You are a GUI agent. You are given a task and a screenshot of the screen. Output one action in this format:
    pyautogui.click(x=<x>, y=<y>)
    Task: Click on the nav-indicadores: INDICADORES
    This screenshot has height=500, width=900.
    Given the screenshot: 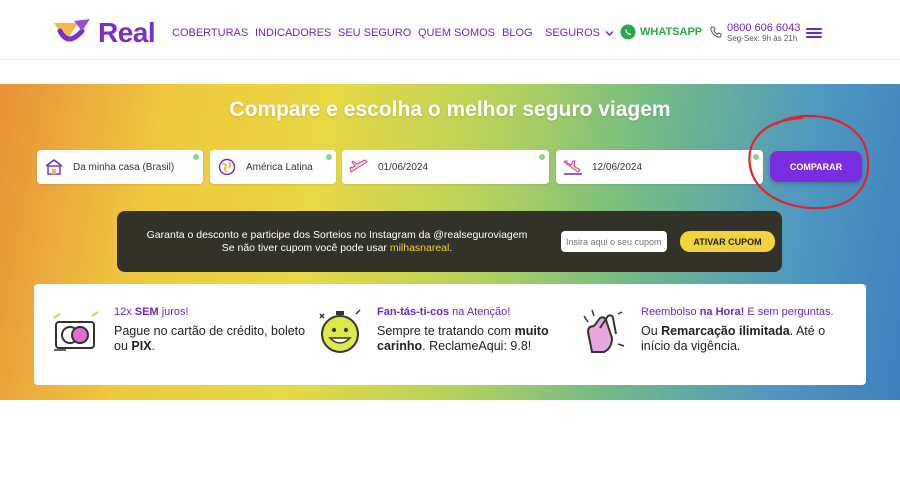 What is the action you would take?
    pyautogui.click(x=293, y=33)
    